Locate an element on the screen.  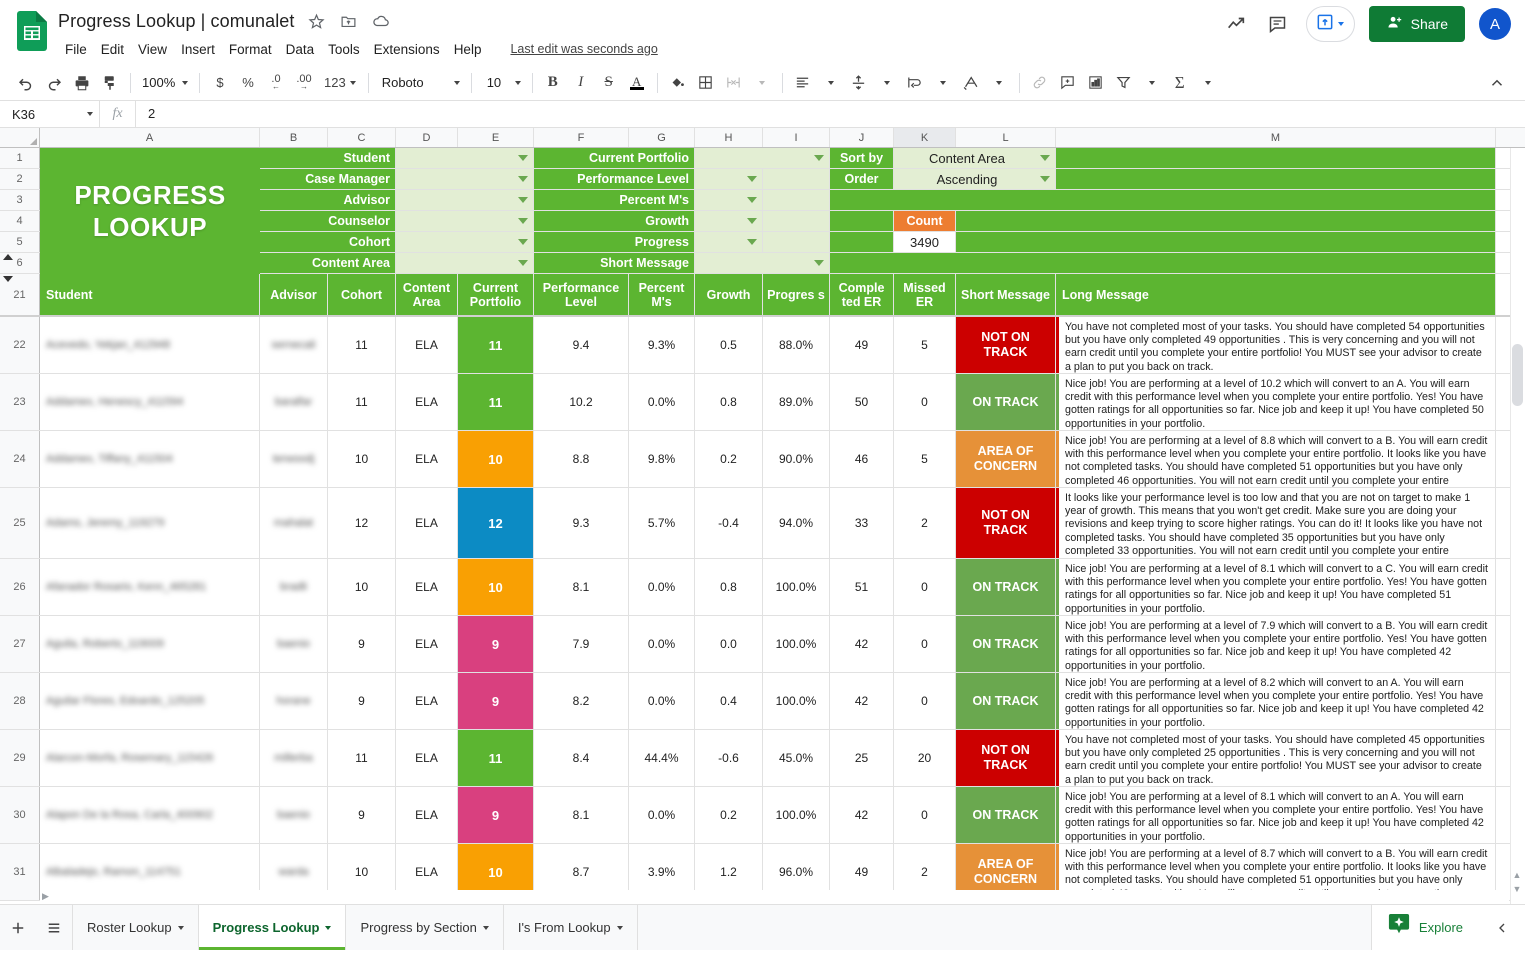
cell-cohort: 9 is located at coordinates (362, 644).